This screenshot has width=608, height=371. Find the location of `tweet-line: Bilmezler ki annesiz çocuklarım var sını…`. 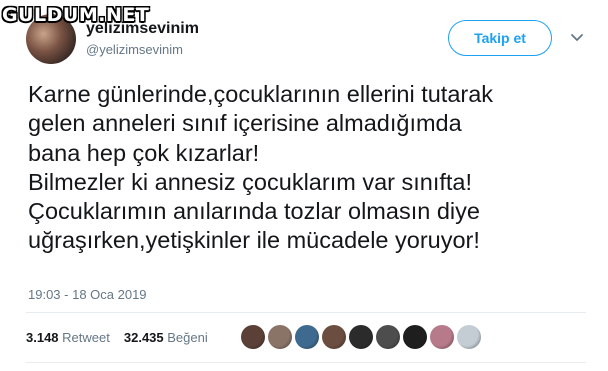

tweet-line: Bilmezler ki annesiz çocuklarım var sını… is located at coordinates (250, 181).